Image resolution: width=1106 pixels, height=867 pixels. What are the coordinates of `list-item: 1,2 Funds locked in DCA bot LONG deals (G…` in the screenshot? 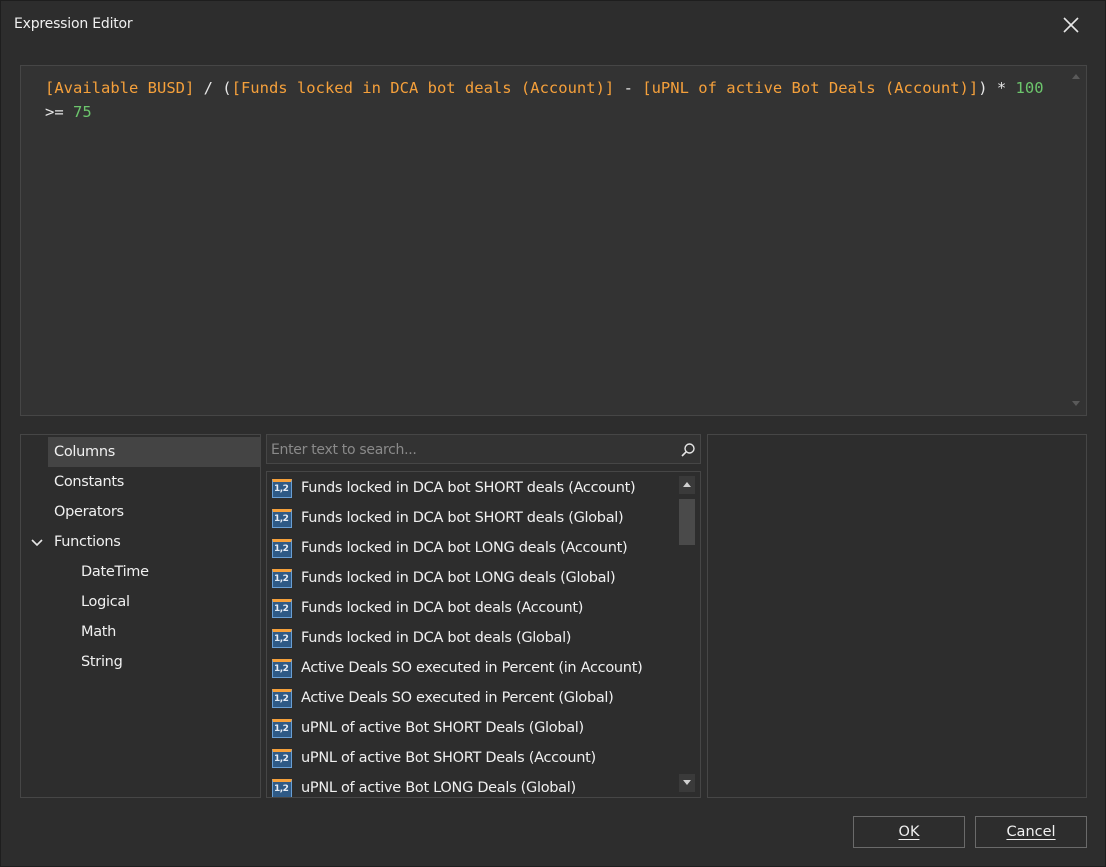 It's located at (471, 578).